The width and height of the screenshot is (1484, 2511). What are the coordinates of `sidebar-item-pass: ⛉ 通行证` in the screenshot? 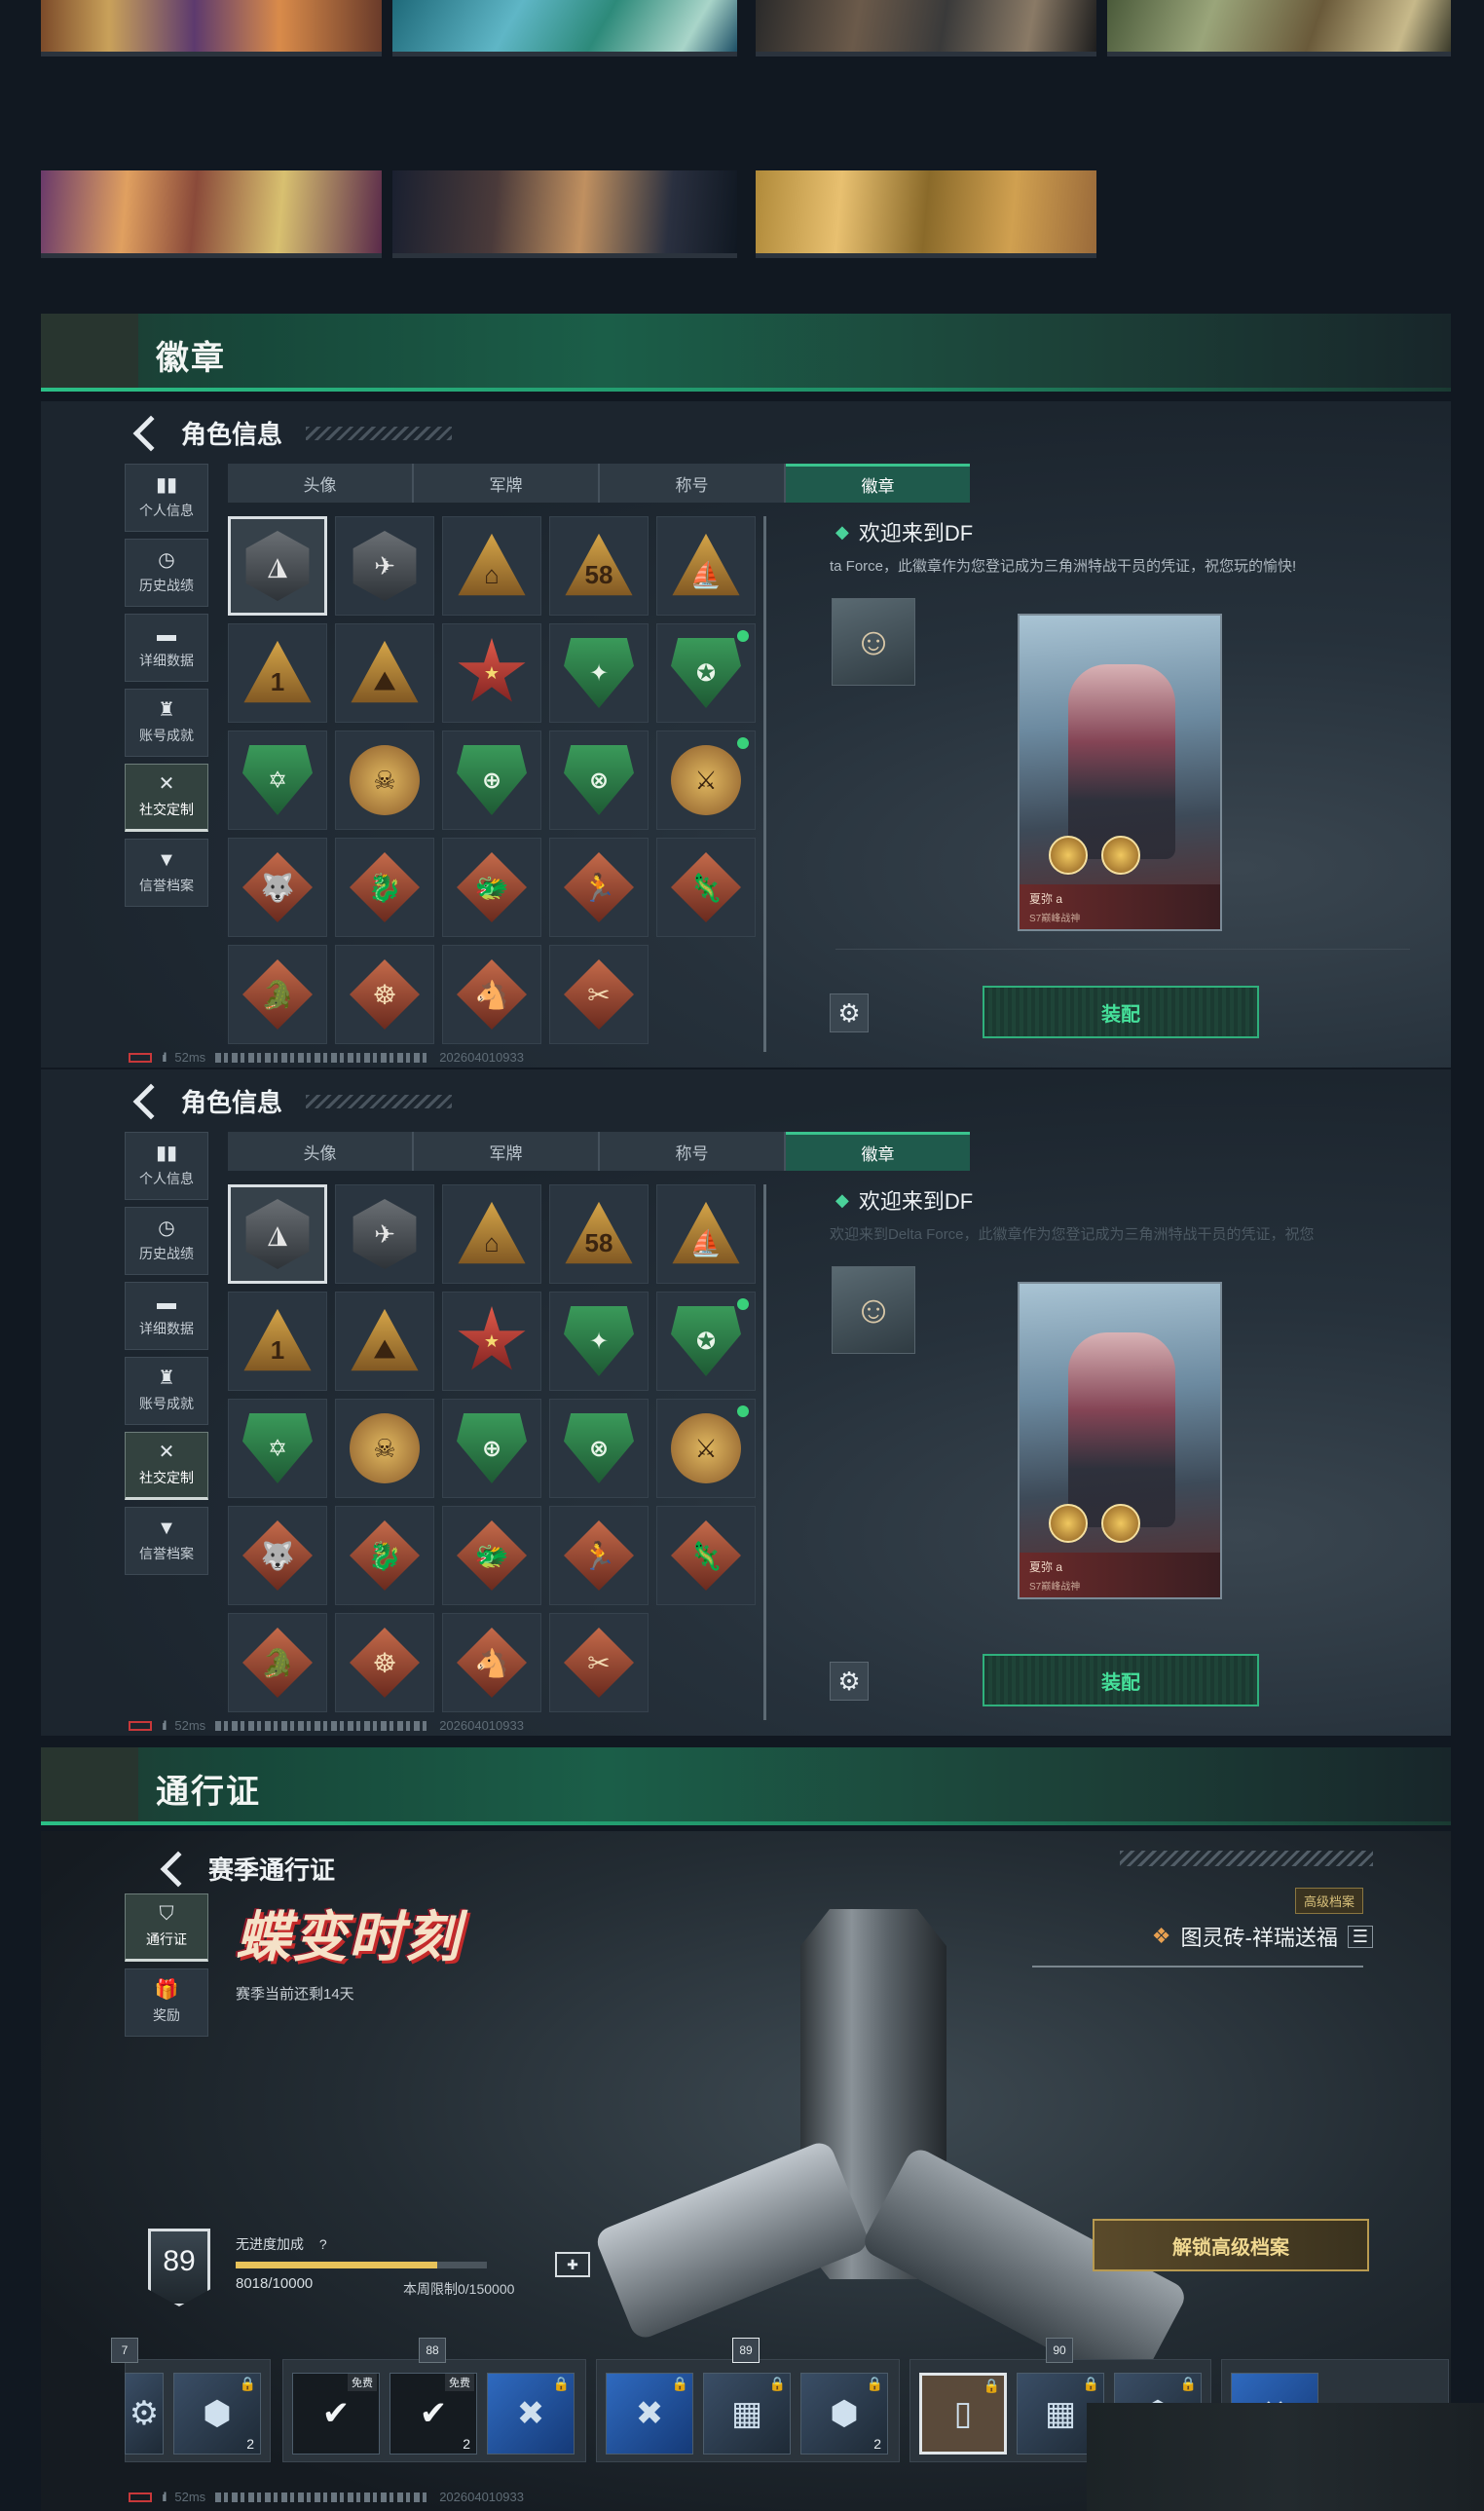 It's located at (166, 1927).